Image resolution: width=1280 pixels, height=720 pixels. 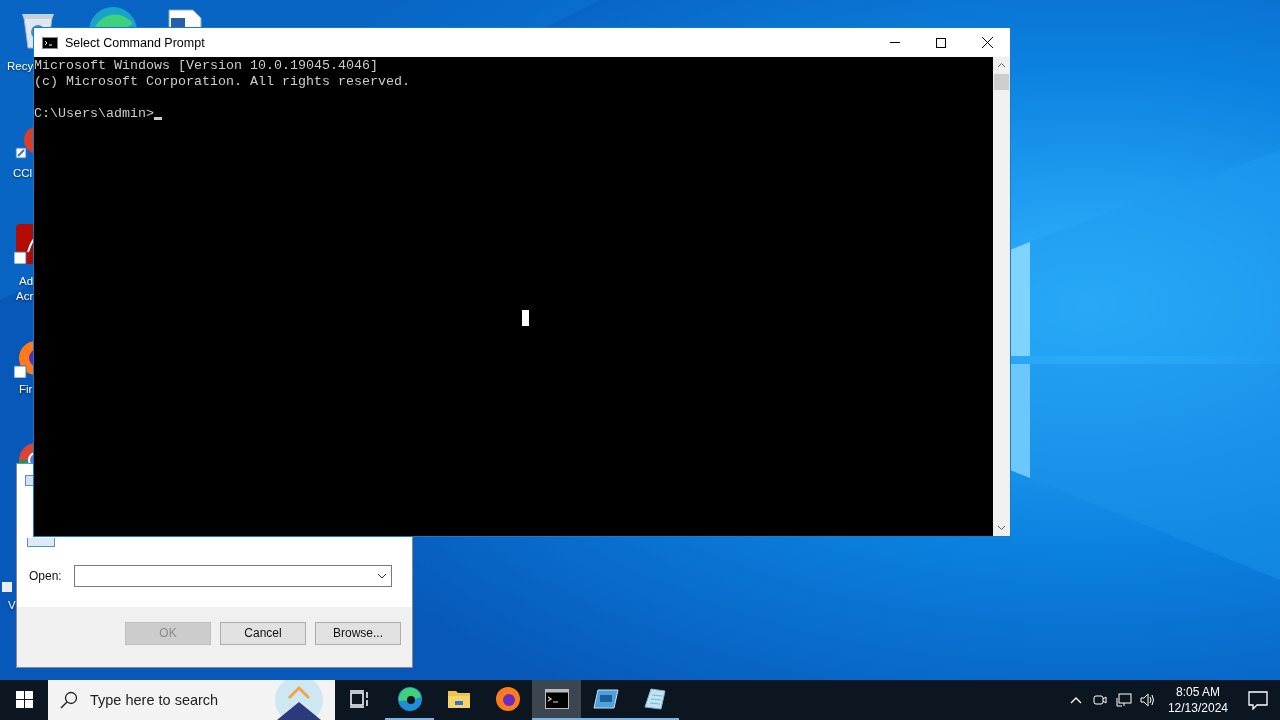 What do you see at coordinates (1099, 700) in the screenshot?
I see `camera-icon` at bounding box center [1099, 700].